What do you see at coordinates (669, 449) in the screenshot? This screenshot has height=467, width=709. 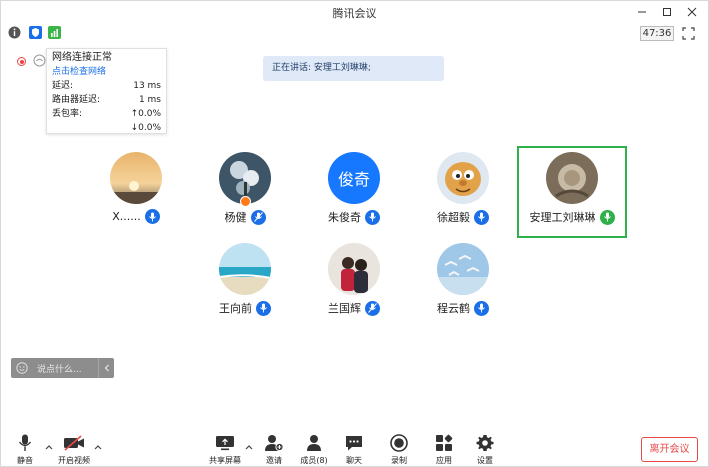 I see `leave-meeting-button: 离开会议` at bounding box center [669, 449].